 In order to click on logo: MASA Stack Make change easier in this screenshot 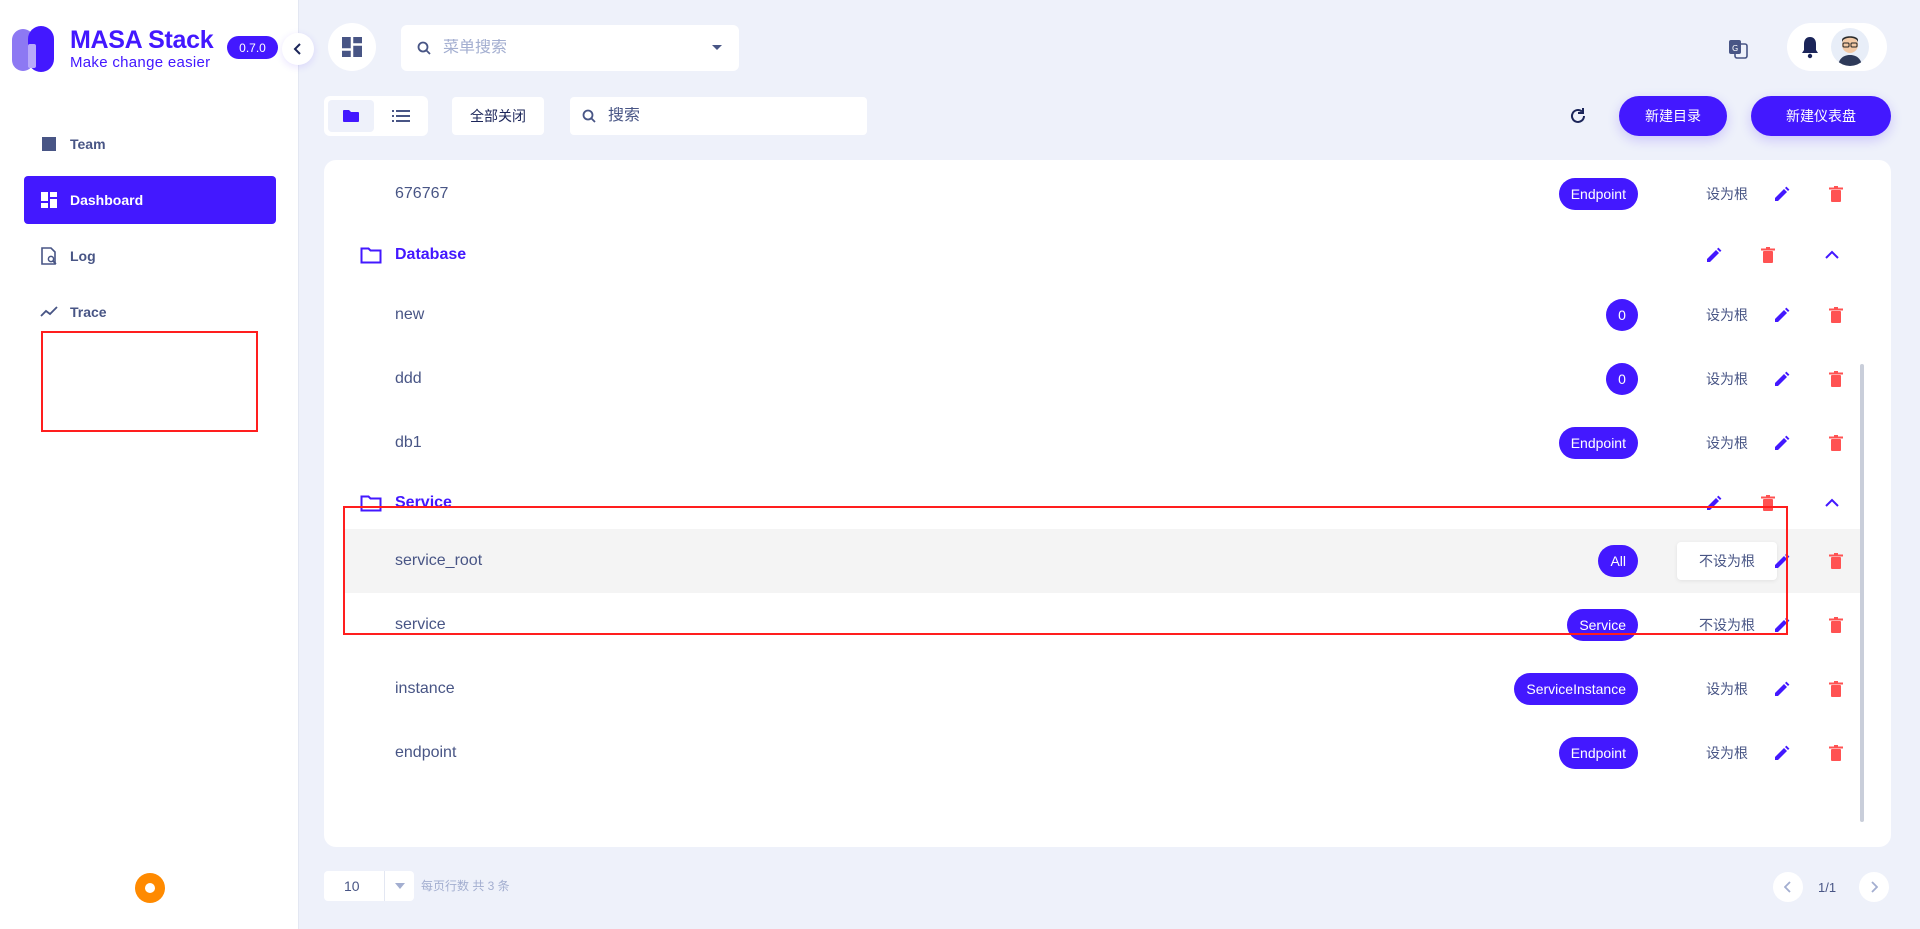, I will do `click(113, 49)`.